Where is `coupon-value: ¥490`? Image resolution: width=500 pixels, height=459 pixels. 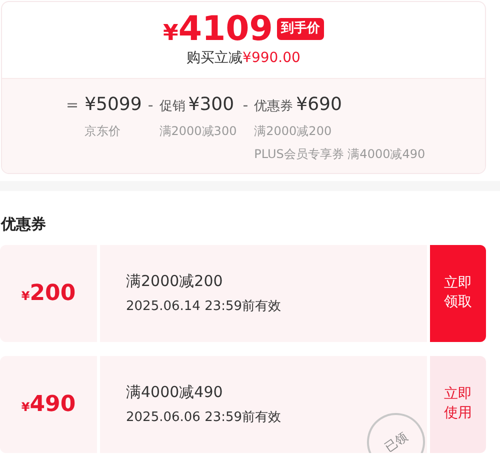
coupon-value: ¥490 is located at coordinates (48, 404).